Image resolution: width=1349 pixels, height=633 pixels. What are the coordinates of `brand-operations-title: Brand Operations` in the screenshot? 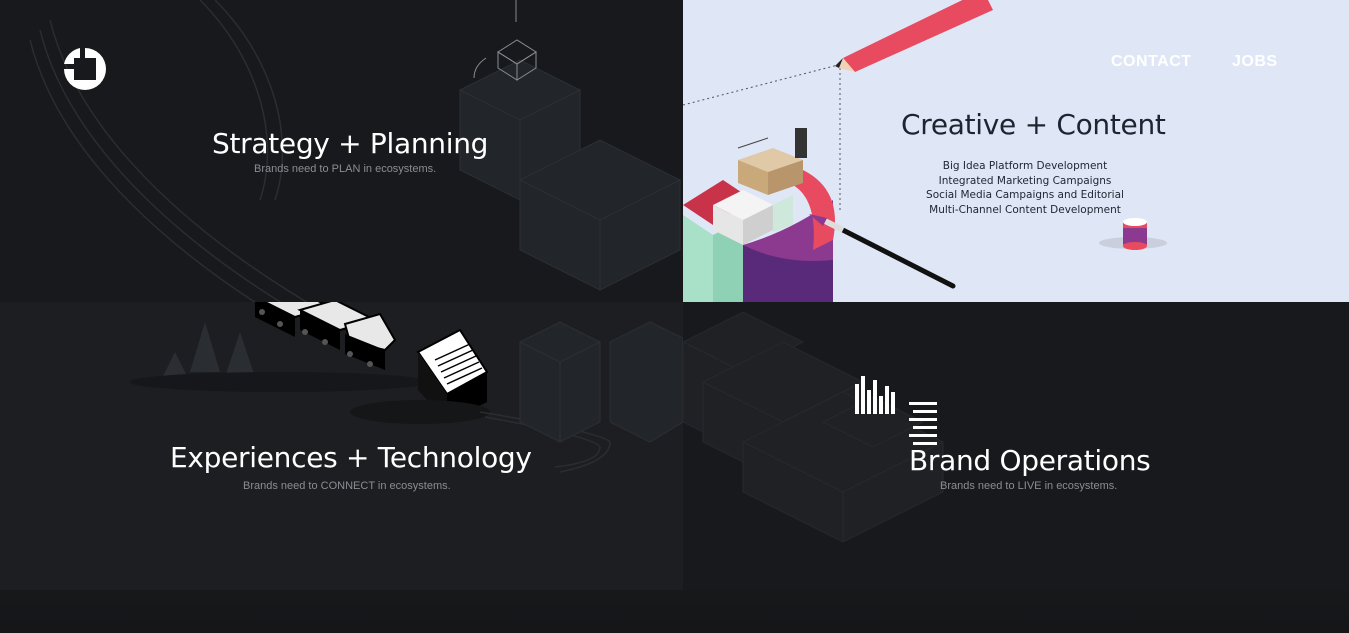 It's located at (1030, 460).